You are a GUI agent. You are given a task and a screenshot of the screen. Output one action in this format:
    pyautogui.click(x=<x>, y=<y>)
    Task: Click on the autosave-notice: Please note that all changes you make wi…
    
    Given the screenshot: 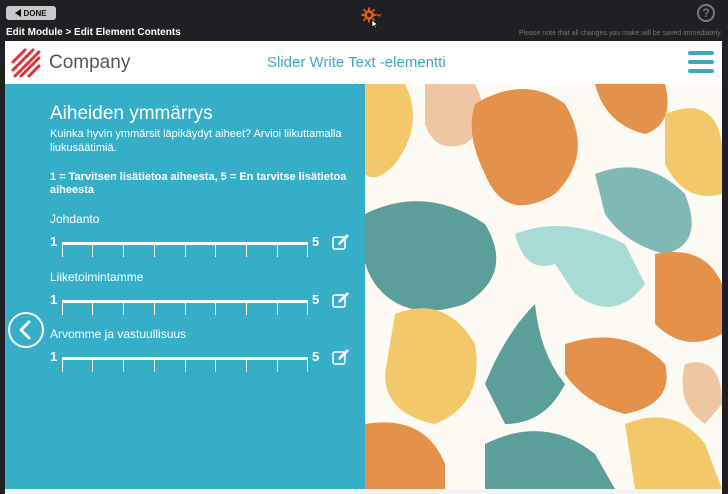 What is the action you would take?
    pyautogui.click(x=620, y=33)
    